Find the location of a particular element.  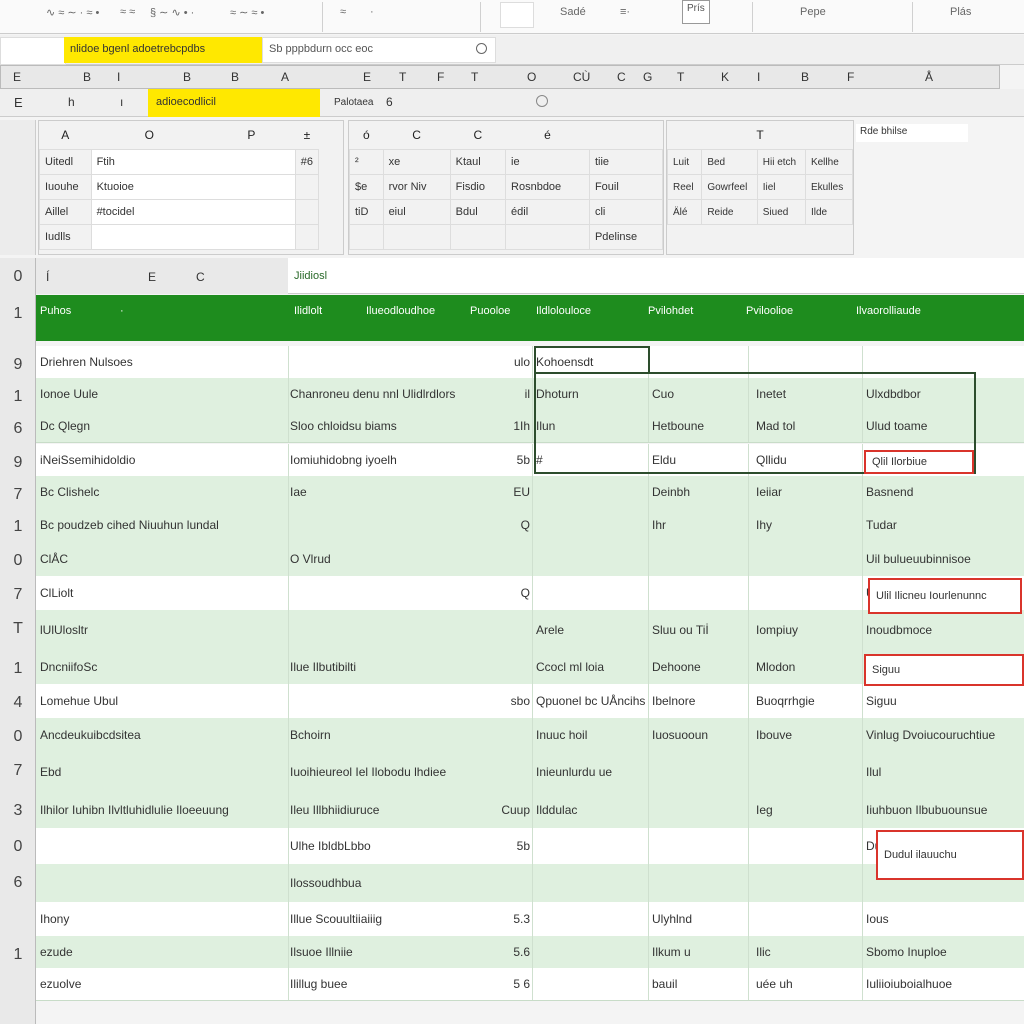

table-column-header: Ildlolouloce is located at coordinates (563, 311).